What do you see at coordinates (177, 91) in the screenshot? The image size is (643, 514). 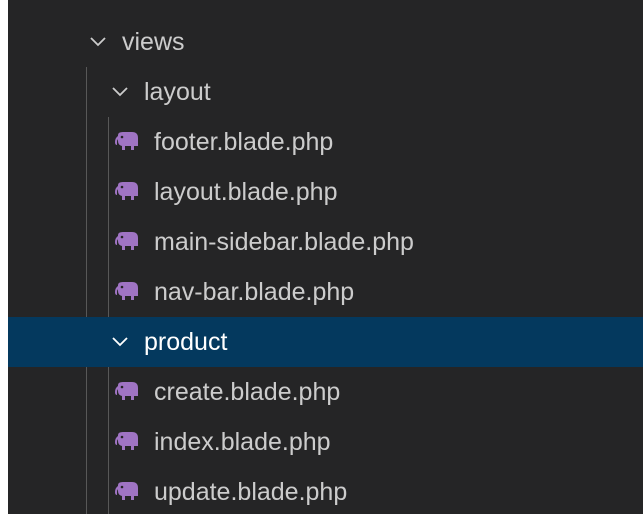 I see `folder-layout-label: layout` at bounding box center [177, 91].